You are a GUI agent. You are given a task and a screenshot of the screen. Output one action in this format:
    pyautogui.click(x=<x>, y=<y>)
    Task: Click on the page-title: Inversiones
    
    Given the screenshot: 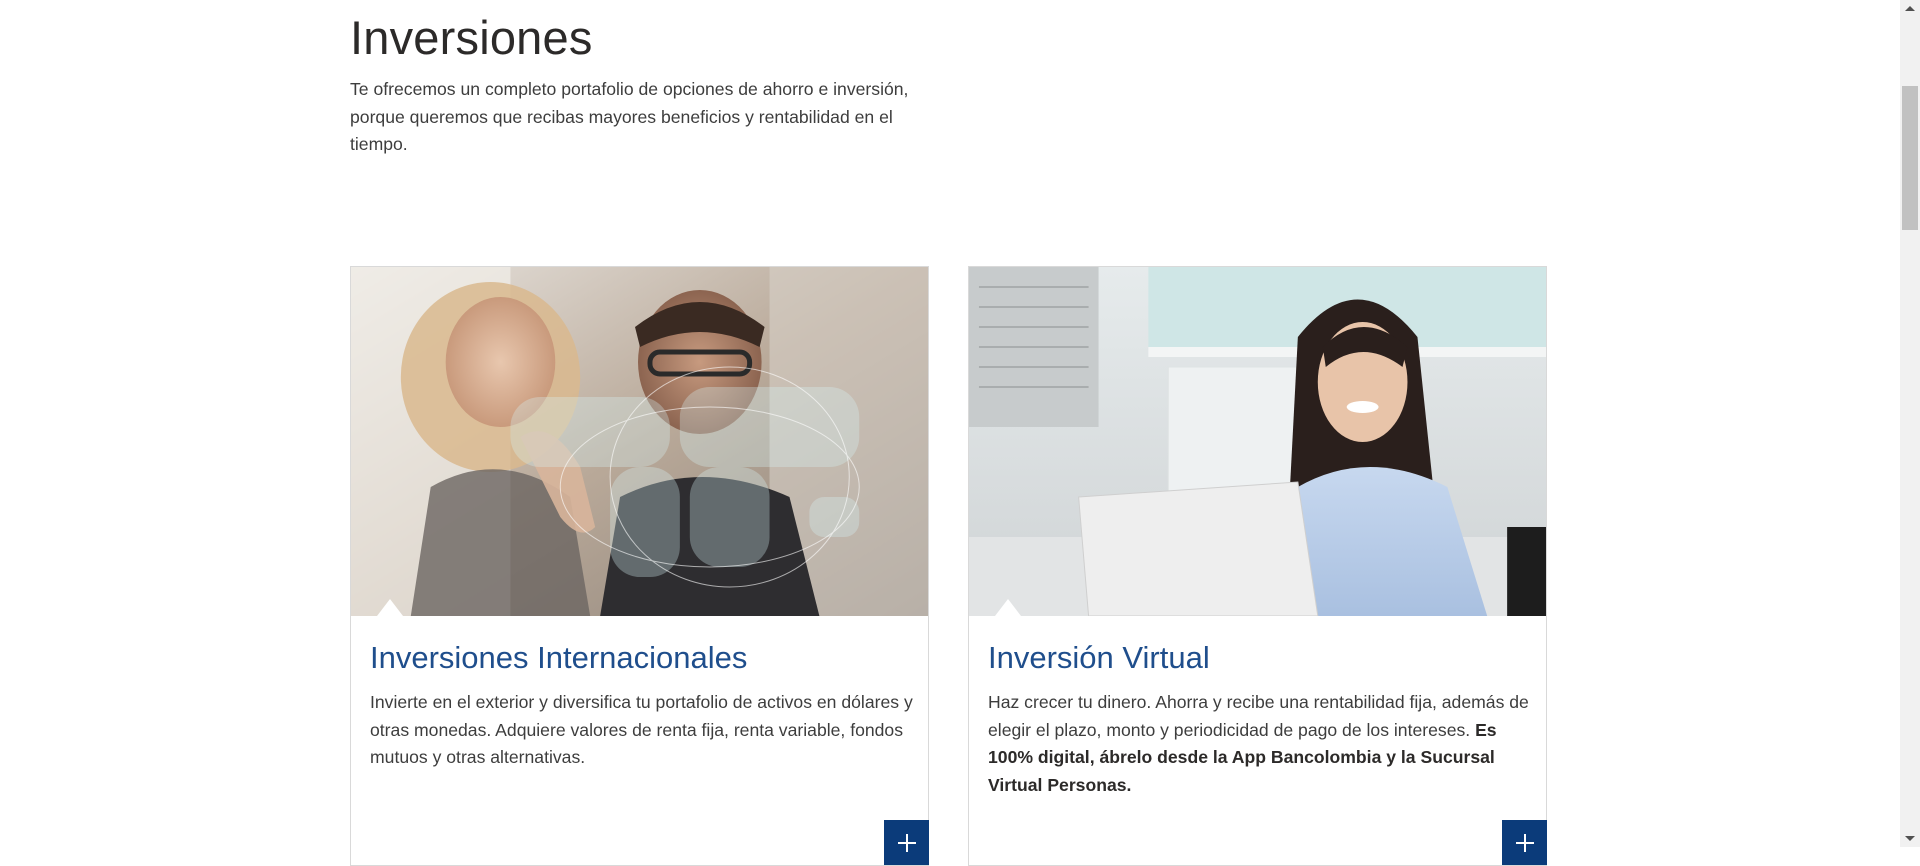 What is the action you would take?
    pyautogui.click(x=471, y=37)
    